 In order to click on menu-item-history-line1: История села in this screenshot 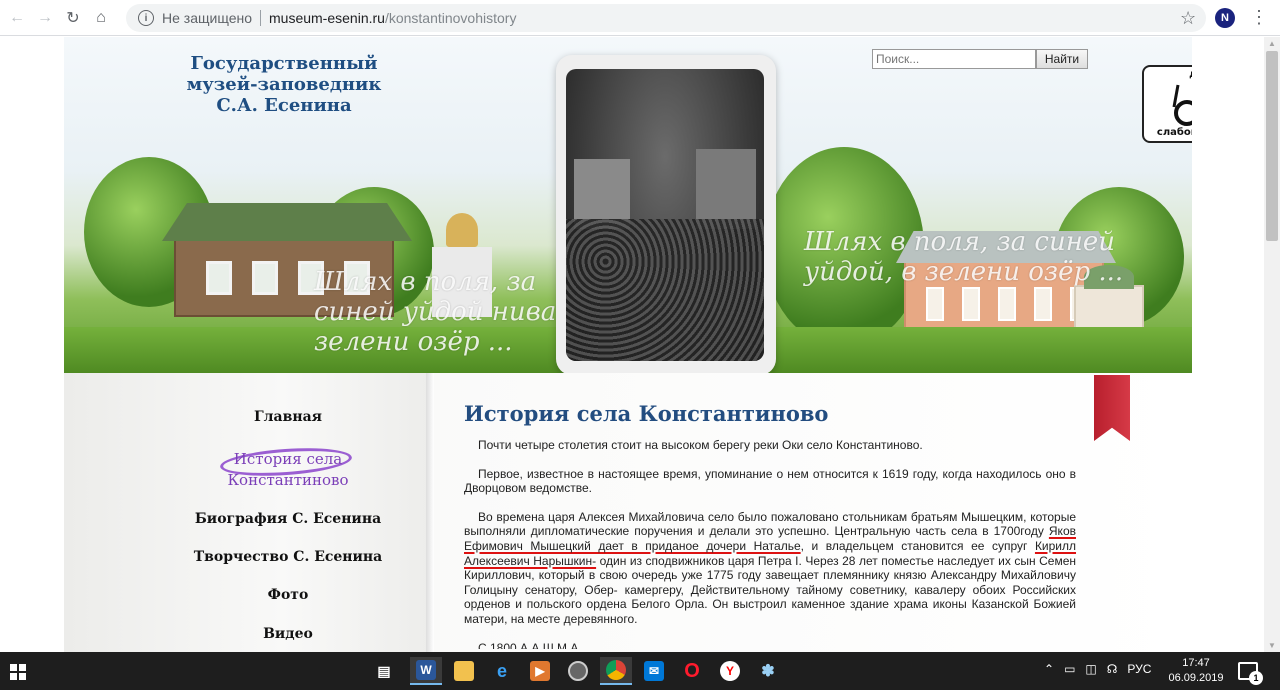, I will do `click(288, 459)`.